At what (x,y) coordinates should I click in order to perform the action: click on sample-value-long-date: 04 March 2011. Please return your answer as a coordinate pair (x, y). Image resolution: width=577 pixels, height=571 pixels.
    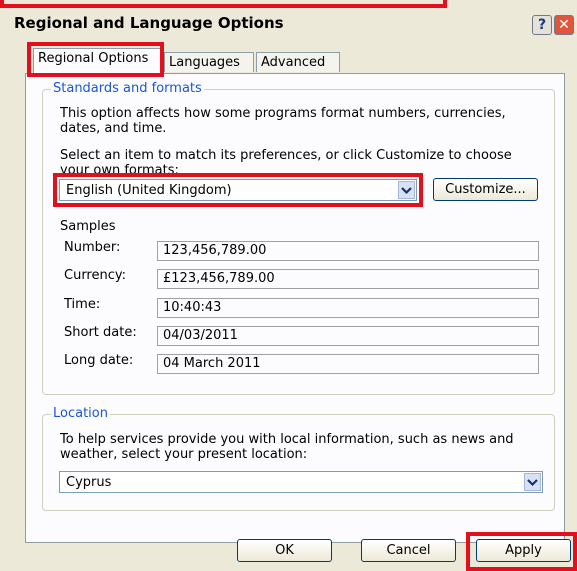
    Looking at the image, I should click on (348, 364).